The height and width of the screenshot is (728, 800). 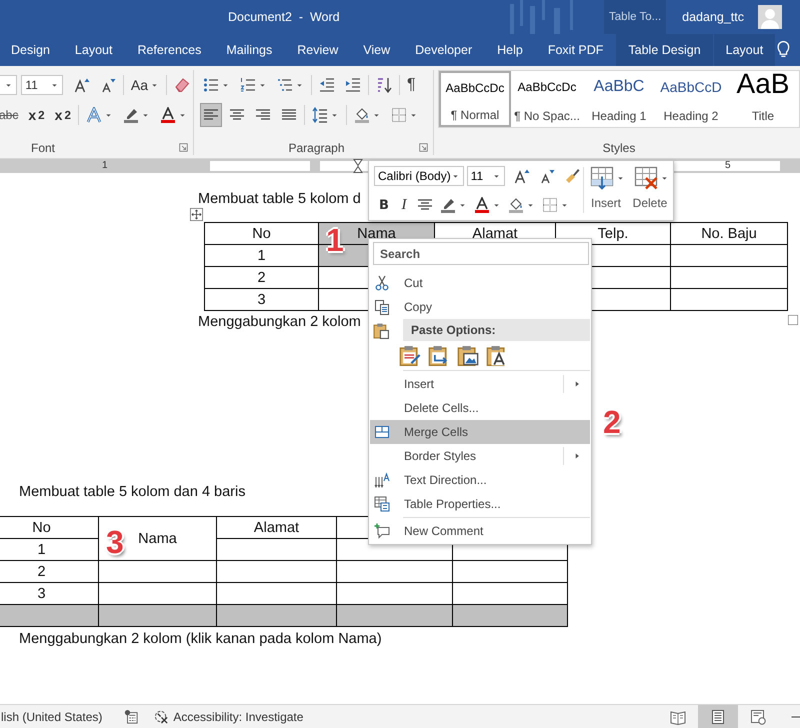 I want to click on copy-icon, so click(x=382, y=307).